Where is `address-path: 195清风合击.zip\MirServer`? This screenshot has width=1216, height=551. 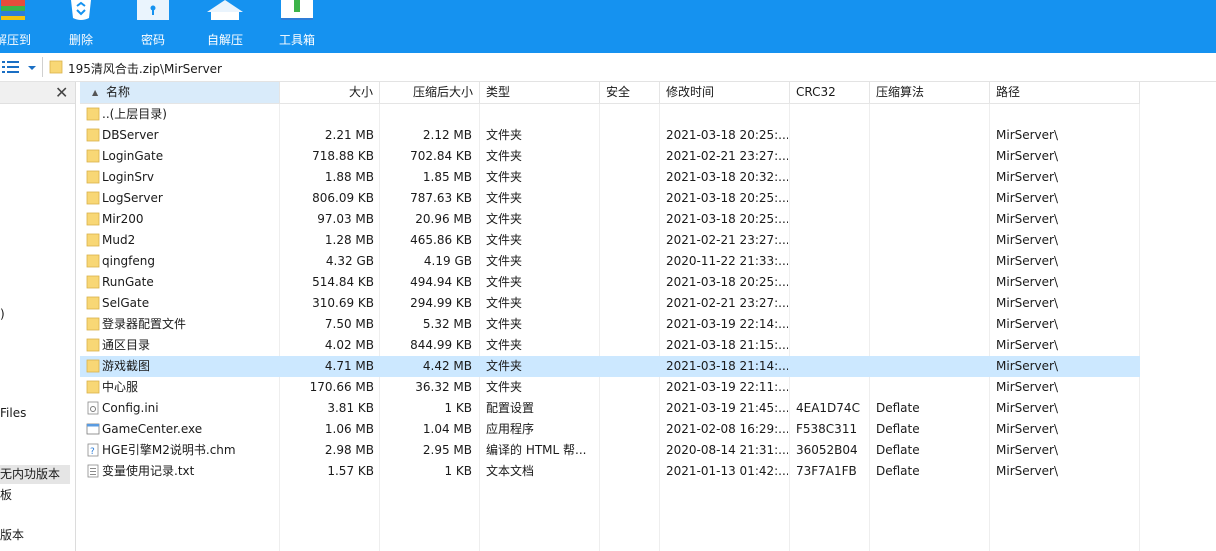 address-path: 195清风合击.zip\MirServer is located at coordinates (145, 68).